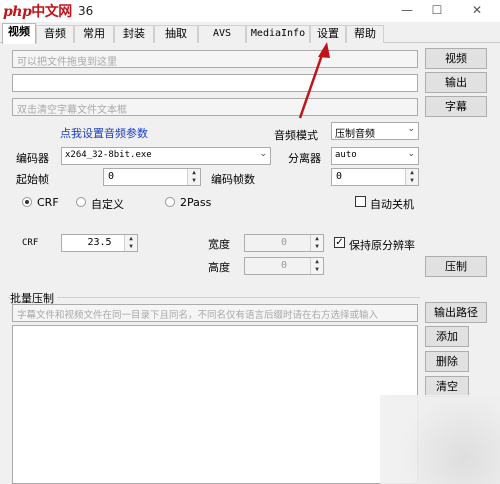  I want to click on auto-shutdown-label: 自动关机, so click(392, 204).